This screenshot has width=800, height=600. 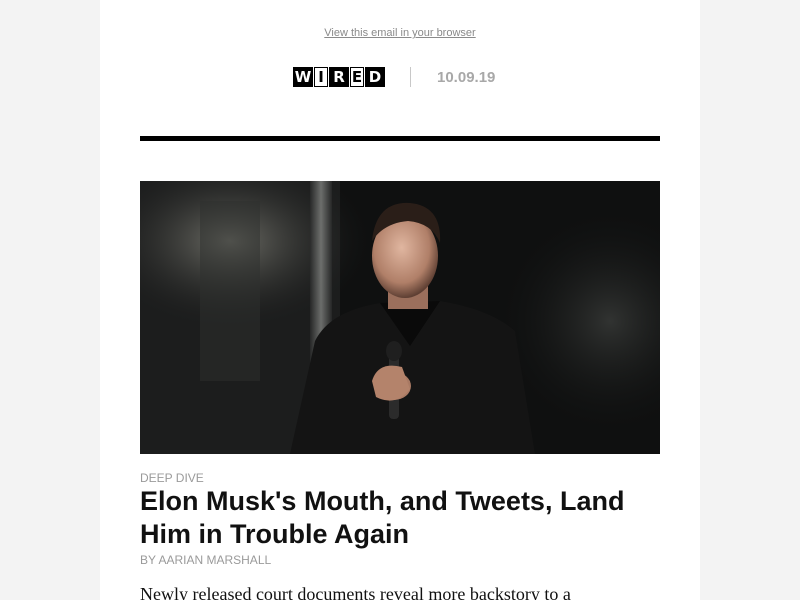 I want to click on logo-letter-e: E, so click(x=357, y=77).